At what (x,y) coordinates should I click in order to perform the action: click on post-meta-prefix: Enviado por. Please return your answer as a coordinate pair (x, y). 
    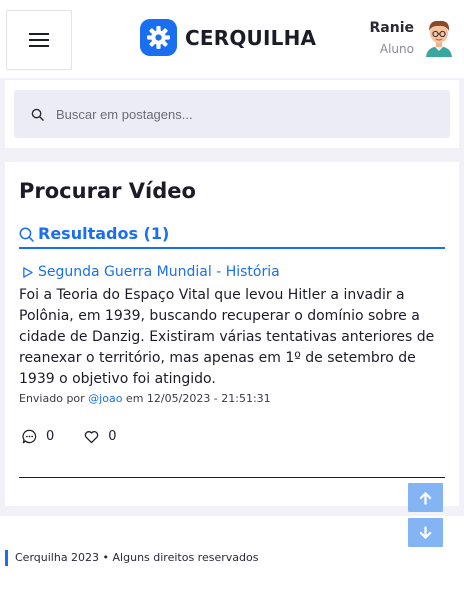
    Looking at the image, I should click on (54, 398).